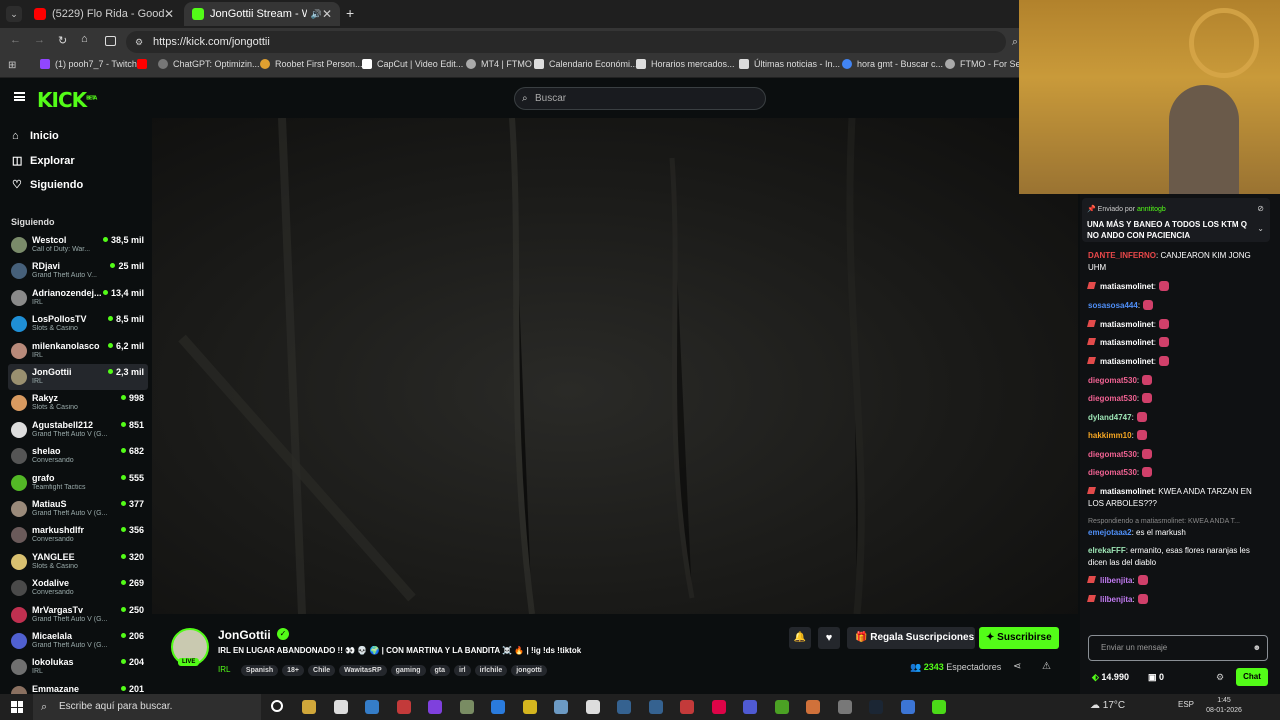  I want to click on chat-username: emejotaaa2, so click(1110, 532).